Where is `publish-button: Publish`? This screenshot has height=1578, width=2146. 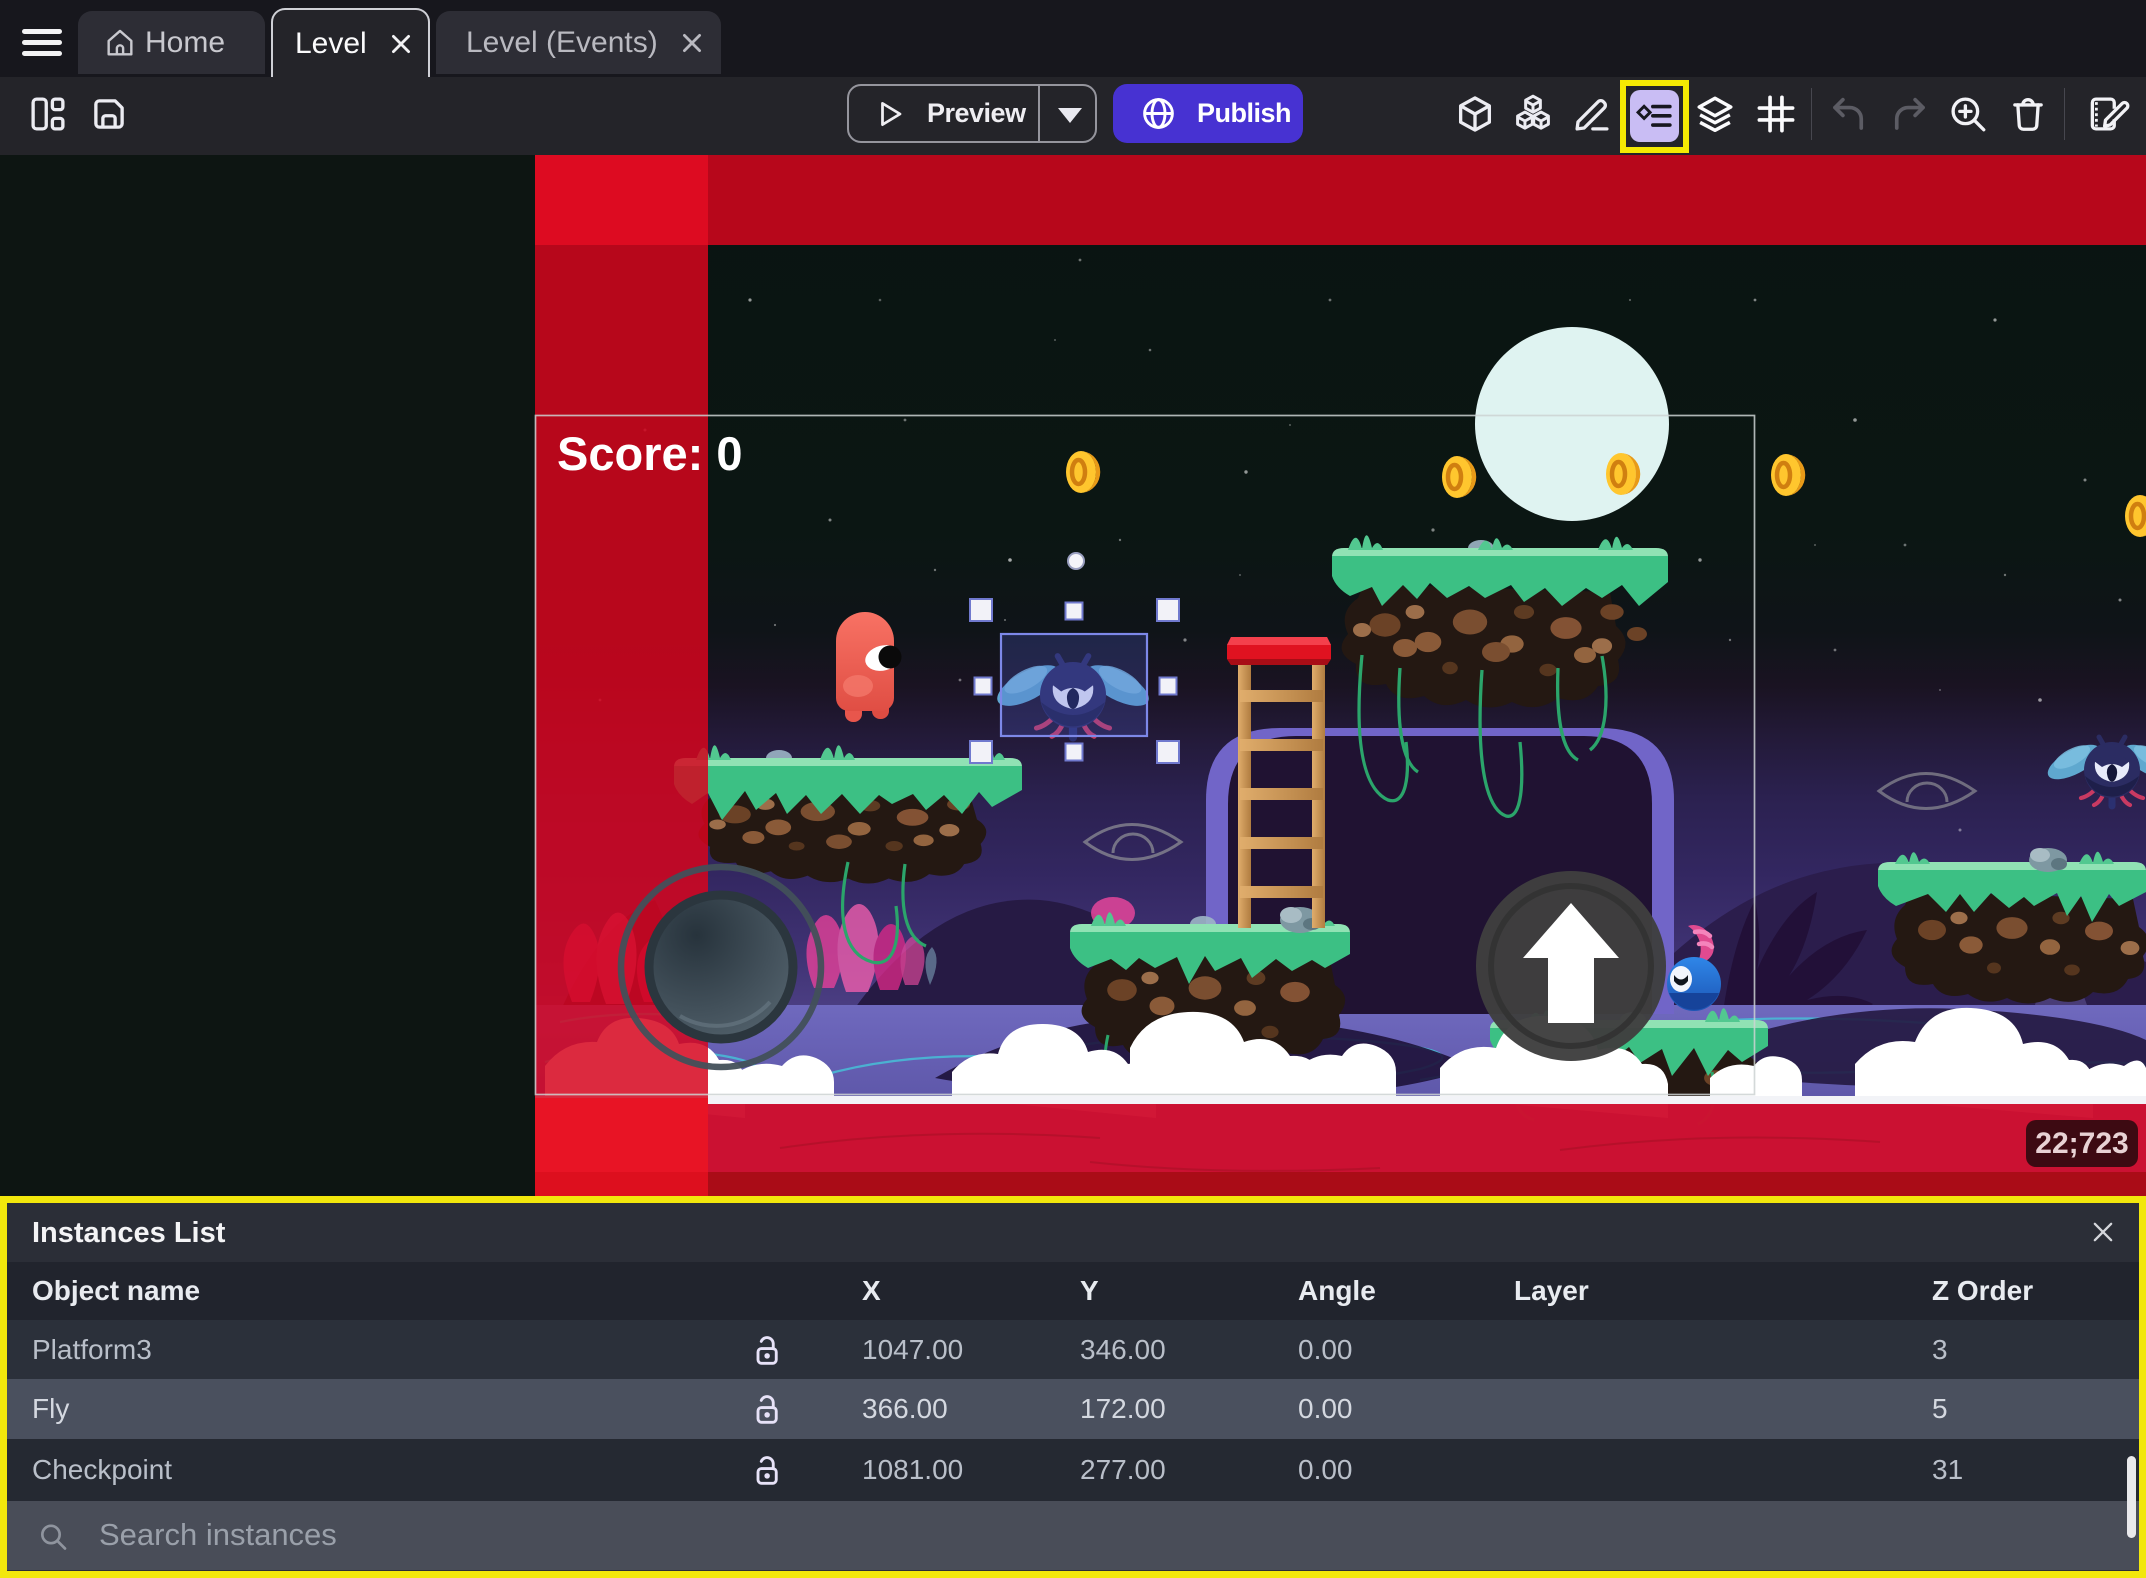
publish-button: Publish is located at coordinates (1208, 113).